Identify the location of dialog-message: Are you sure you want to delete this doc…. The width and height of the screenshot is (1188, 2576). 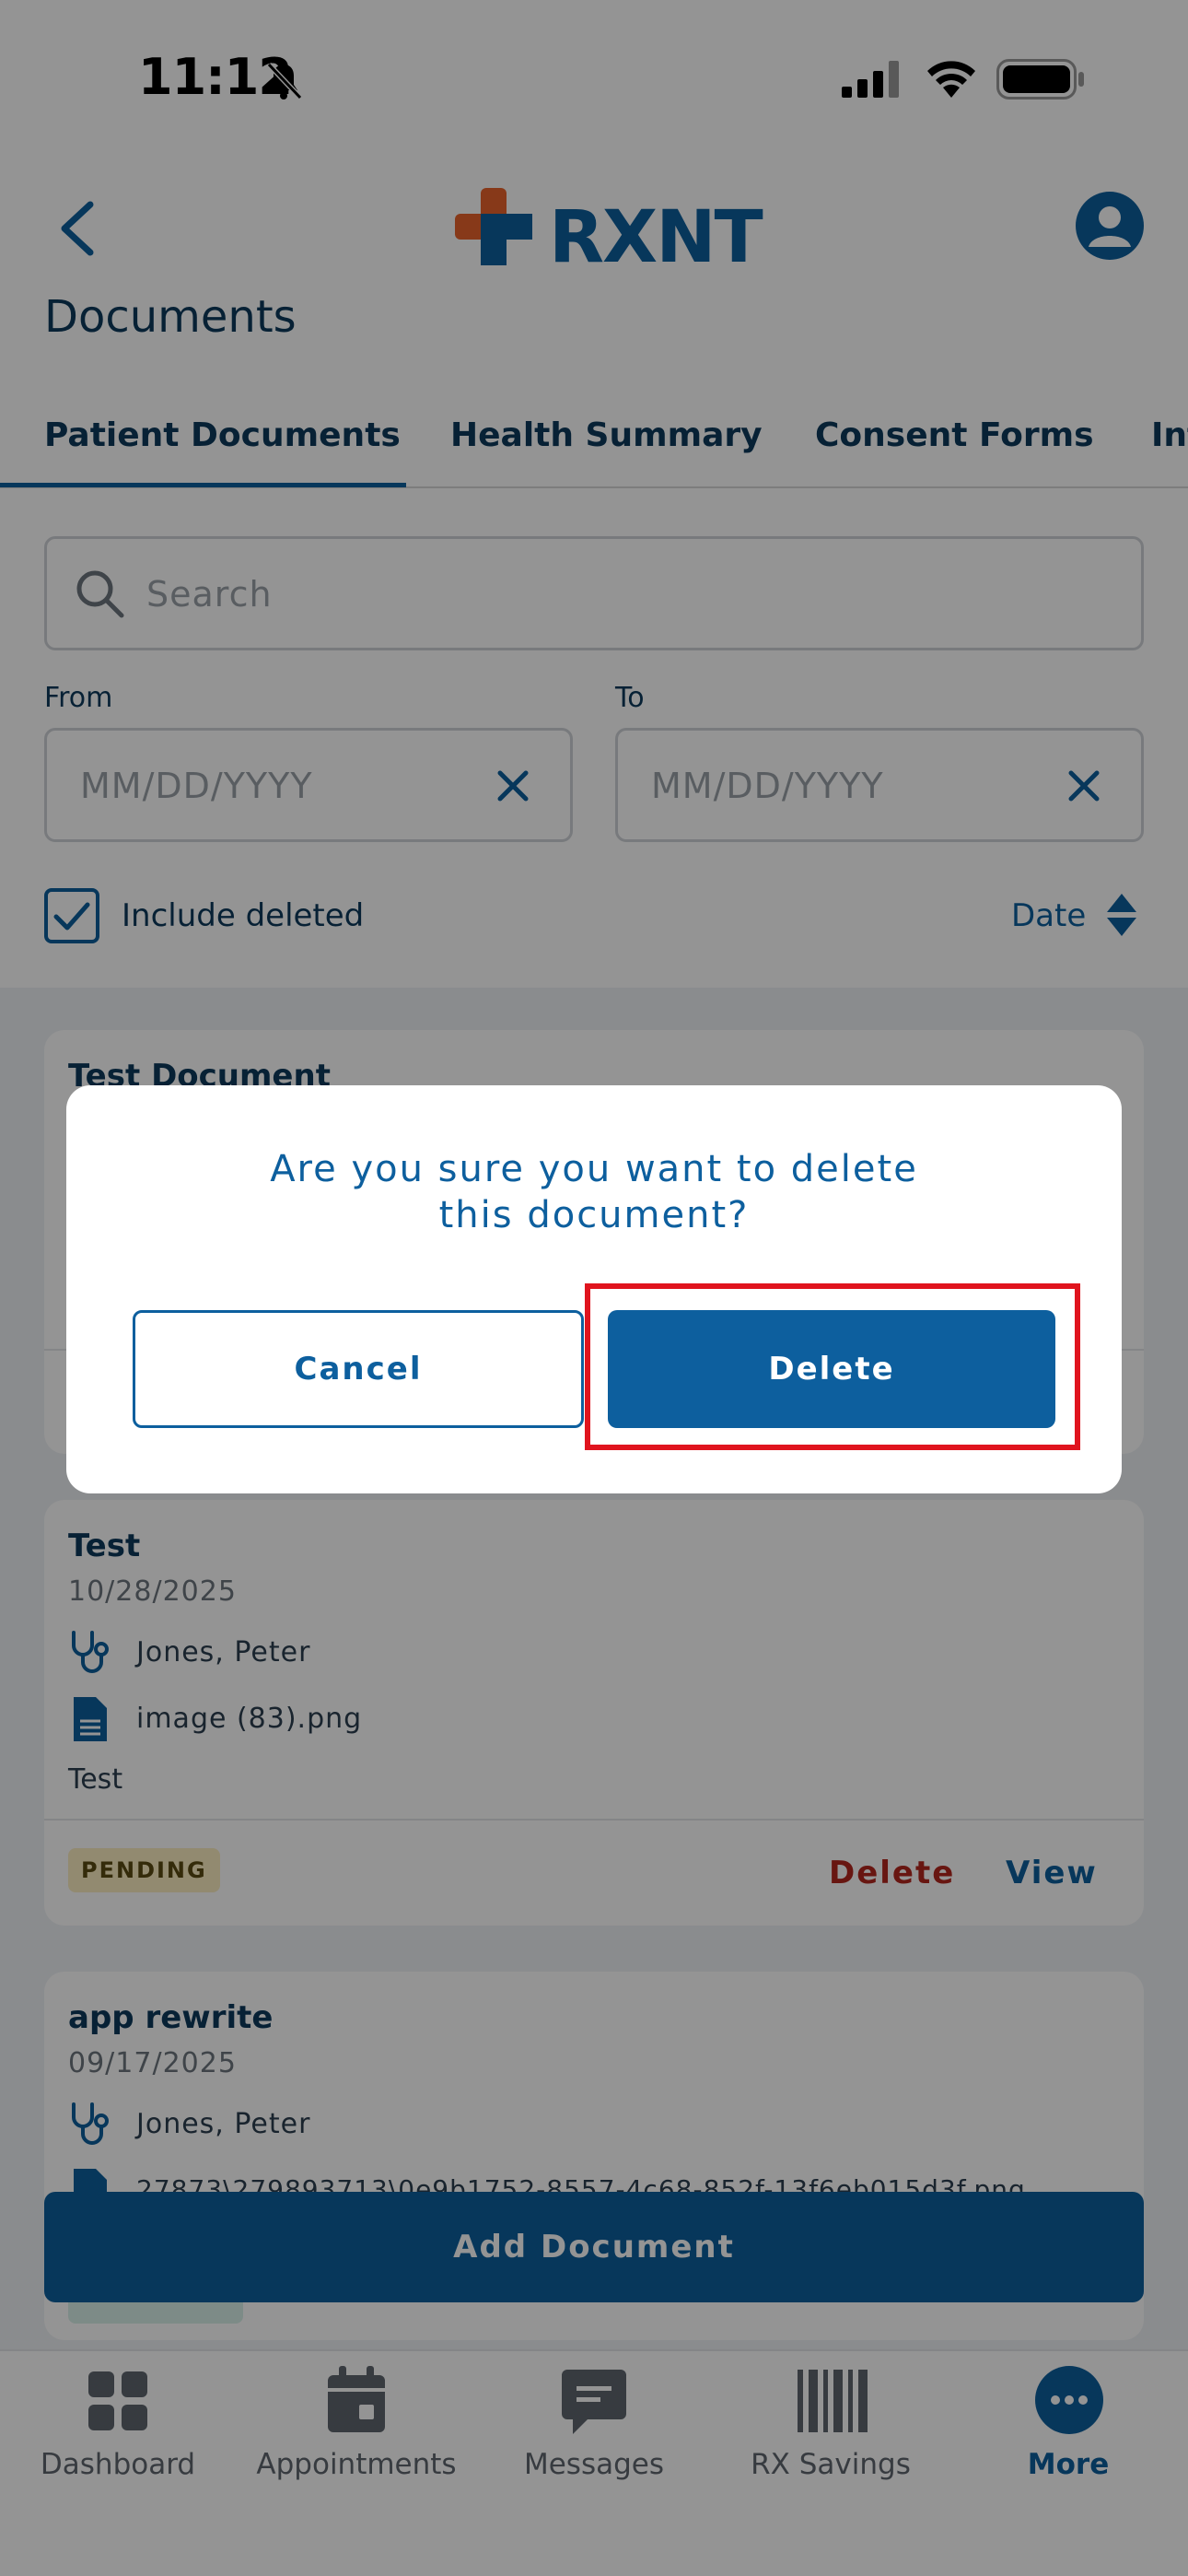
(594, 1192).